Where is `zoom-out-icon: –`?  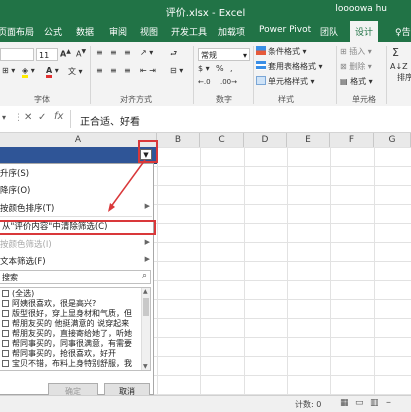 zoom-out-icon: – is located at coordinates (388, 402).